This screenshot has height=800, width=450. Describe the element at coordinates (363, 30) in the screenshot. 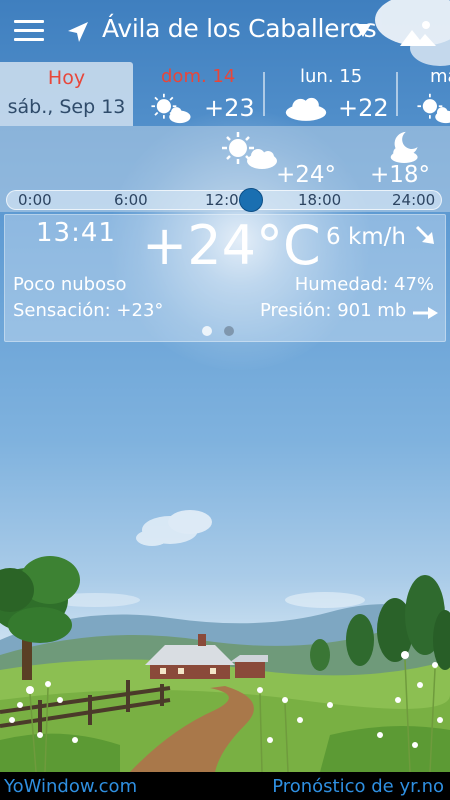

I see `caret-down-icon` at that location.